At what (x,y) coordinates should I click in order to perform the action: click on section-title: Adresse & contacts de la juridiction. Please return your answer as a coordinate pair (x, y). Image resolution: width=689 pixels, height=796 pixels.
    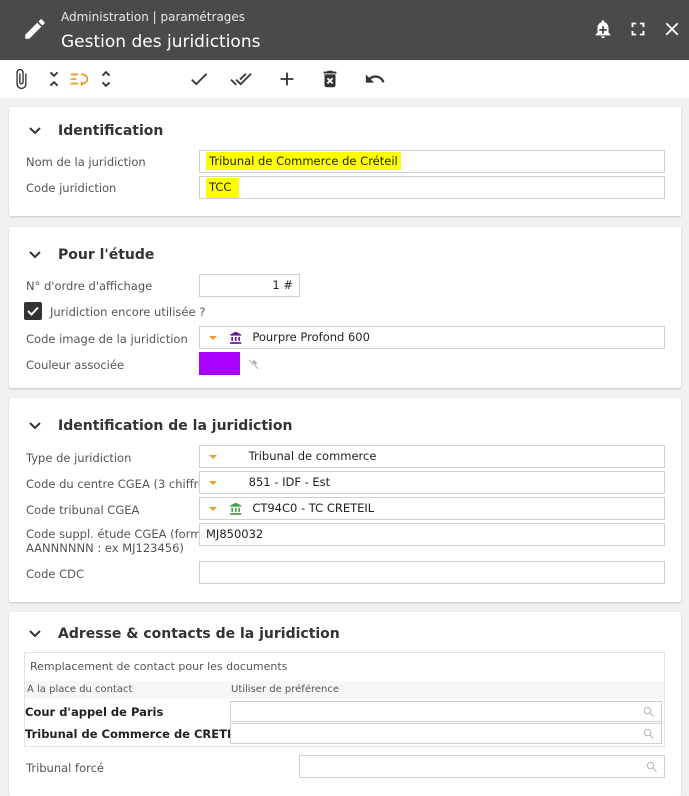
    Looking at the image, I should click on (199, 634).